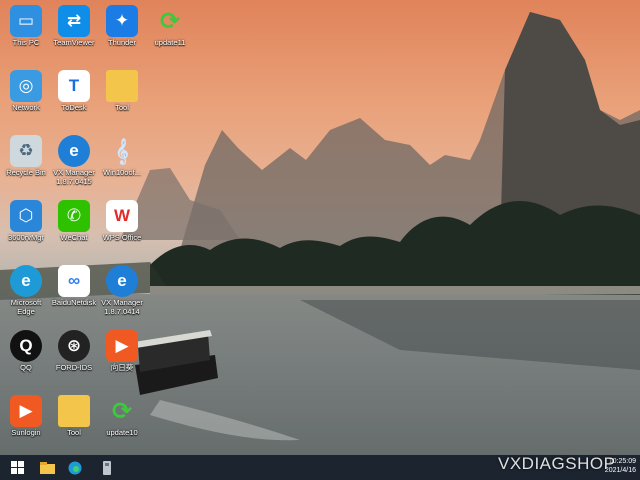  I want to click on desktop-icon-thunder: ✦ Thunder, so click(122, 33).